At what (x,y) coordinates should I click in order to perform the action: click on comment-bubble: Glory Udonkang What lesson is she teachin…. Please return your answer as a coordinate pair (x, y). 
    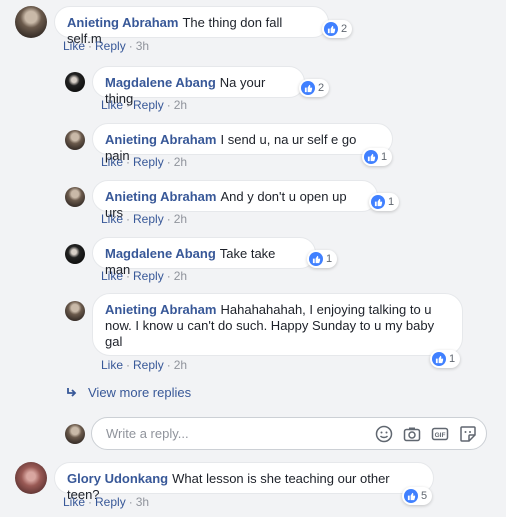
    Looking at the image, I should click on (244, 482).